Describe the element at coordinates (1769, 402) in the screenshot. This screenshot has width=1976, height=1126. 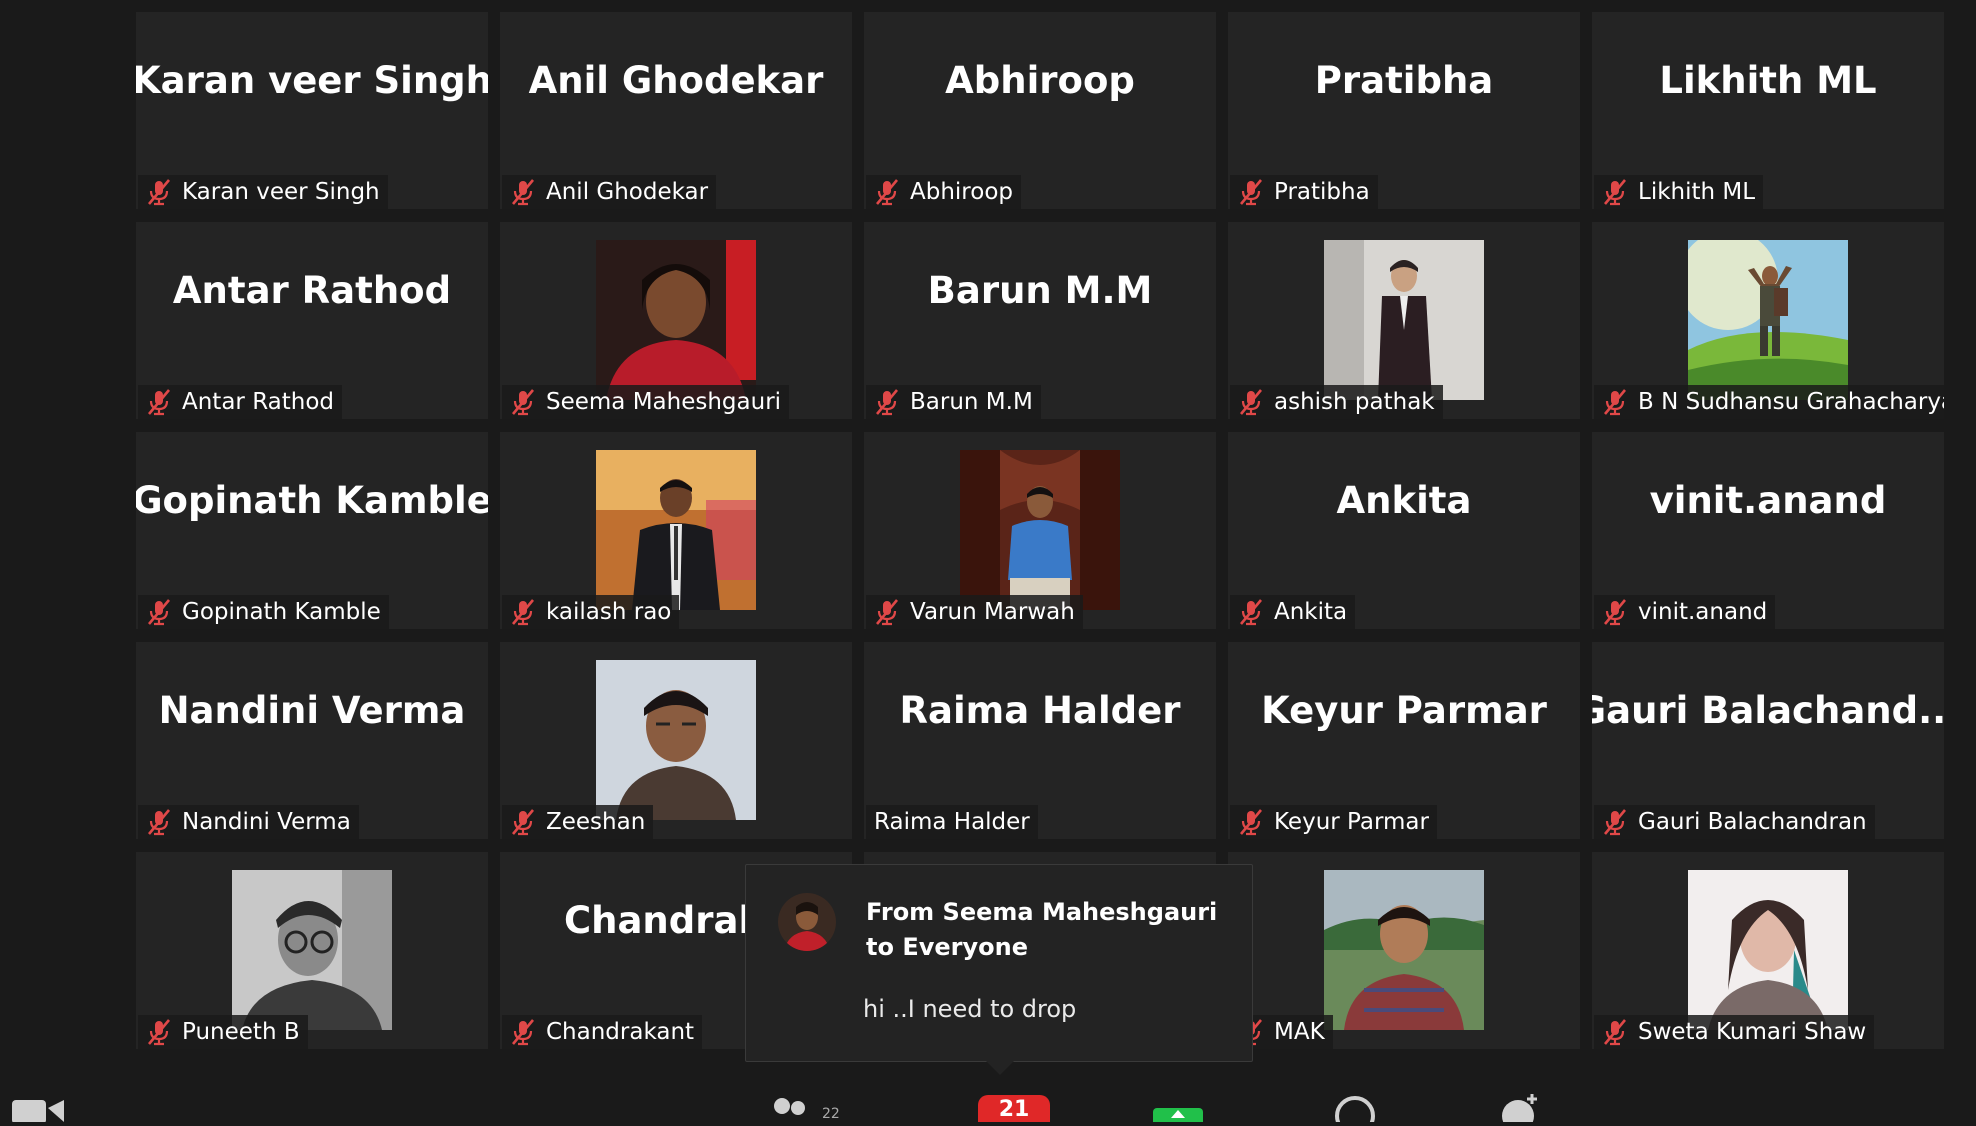
I see `participant-name-label: B N Sudhansu Grahacharya` at that location.